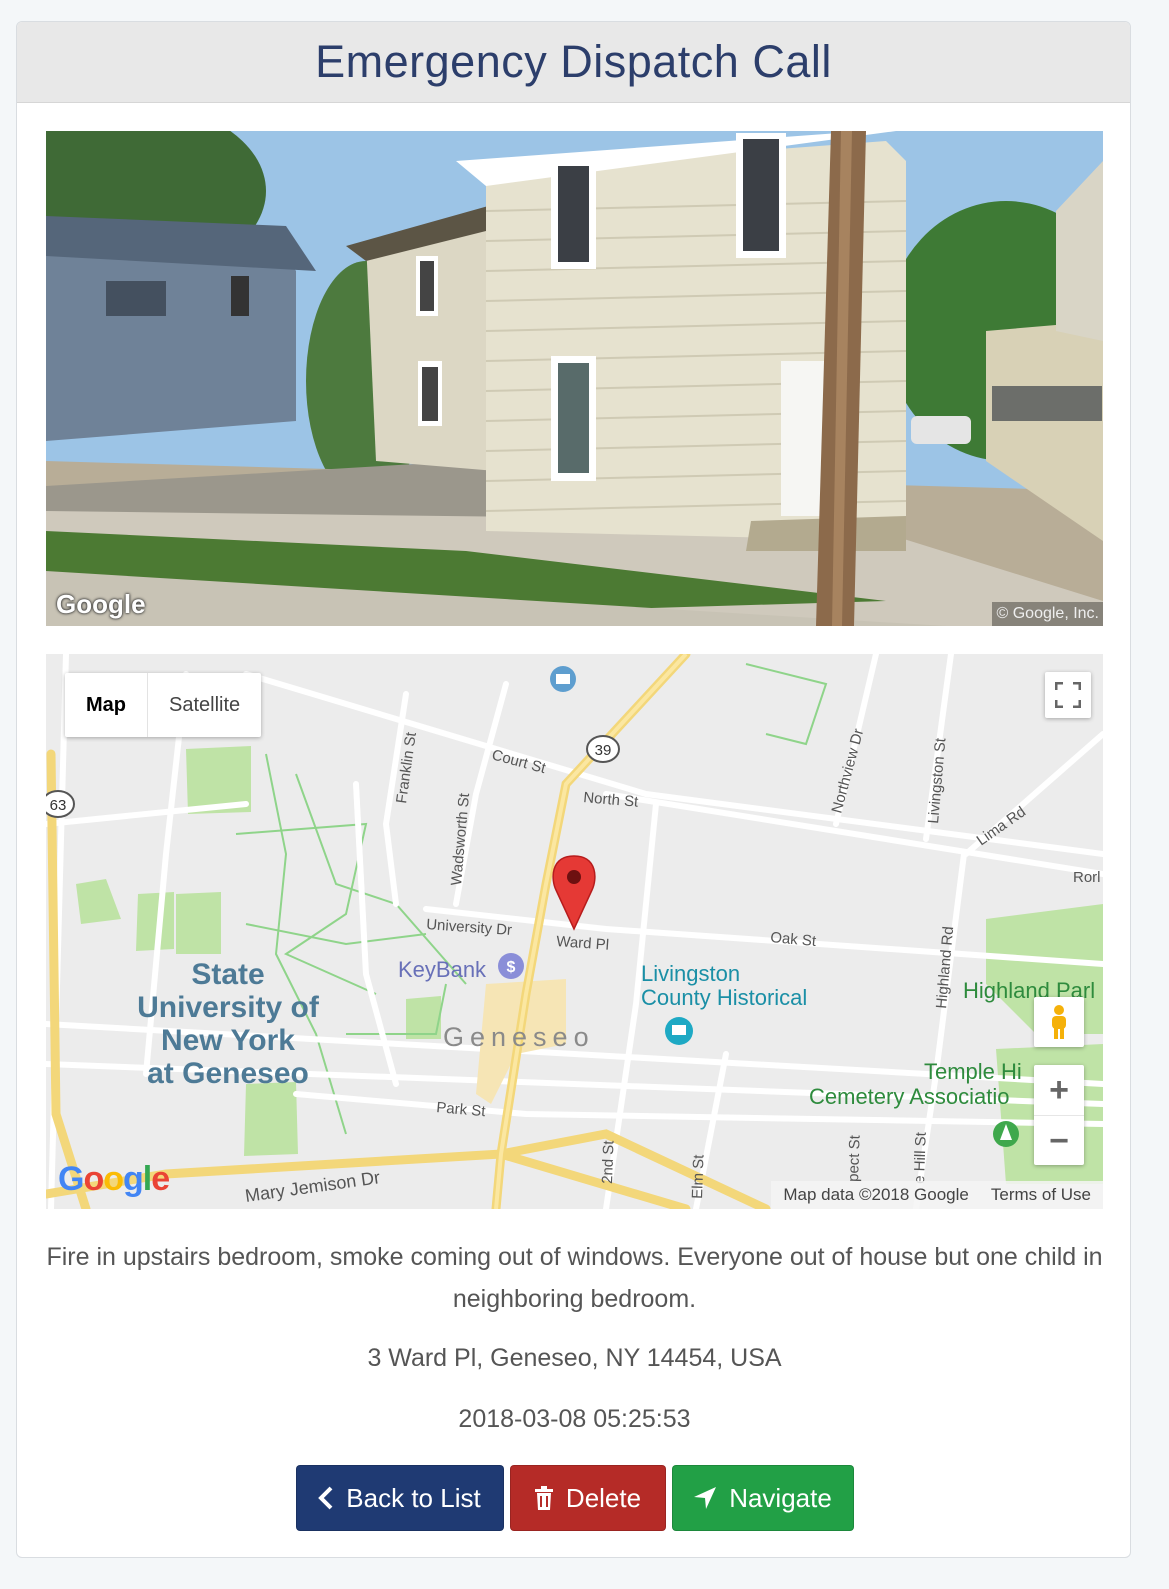 This screenshot has width=1169, height=1589. Describe the element at coordinates (608, 1161) in the screenshot. I see `2nd-st-label: 2nd St` at that location.